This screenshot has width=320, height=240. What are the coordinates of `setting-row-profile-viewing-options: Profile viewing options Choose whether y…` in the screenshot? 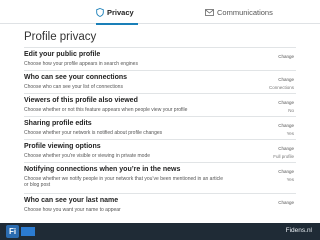 It's located at (160, 150).